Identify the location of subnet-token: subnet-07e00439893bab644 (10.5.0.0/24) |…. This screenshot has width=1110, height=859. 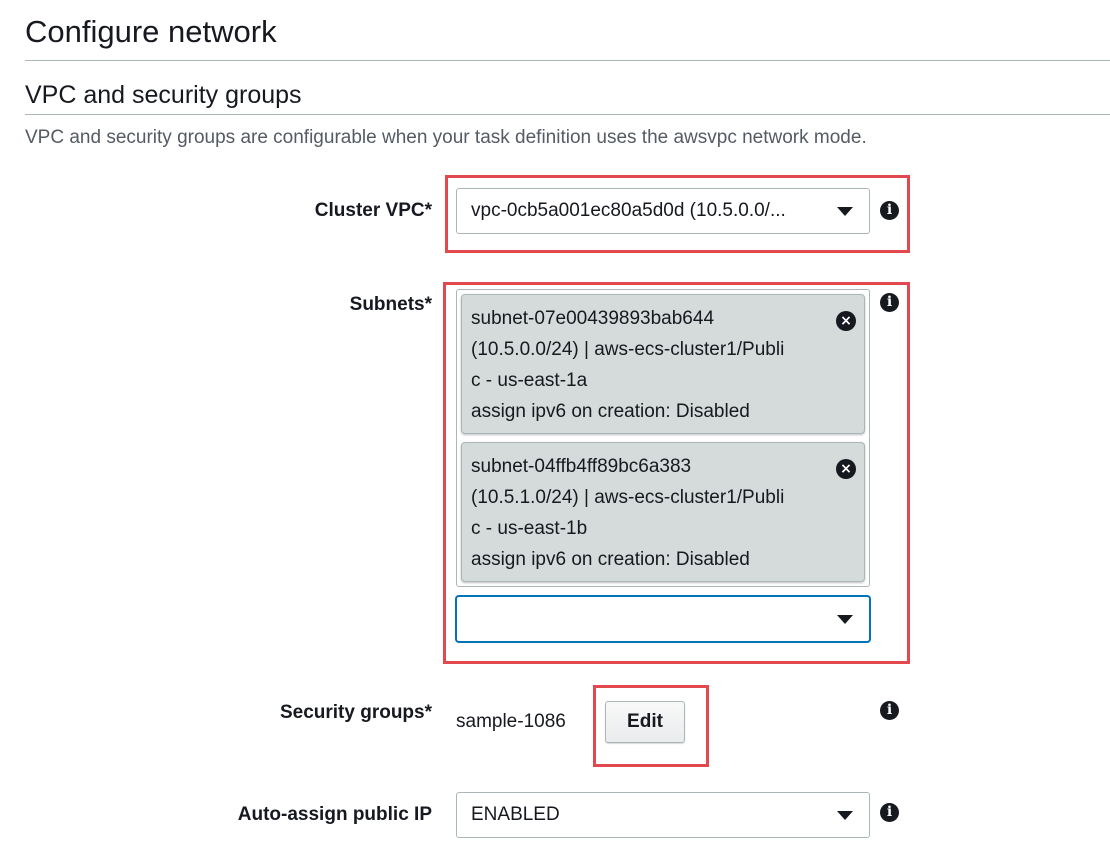
(663, 364).